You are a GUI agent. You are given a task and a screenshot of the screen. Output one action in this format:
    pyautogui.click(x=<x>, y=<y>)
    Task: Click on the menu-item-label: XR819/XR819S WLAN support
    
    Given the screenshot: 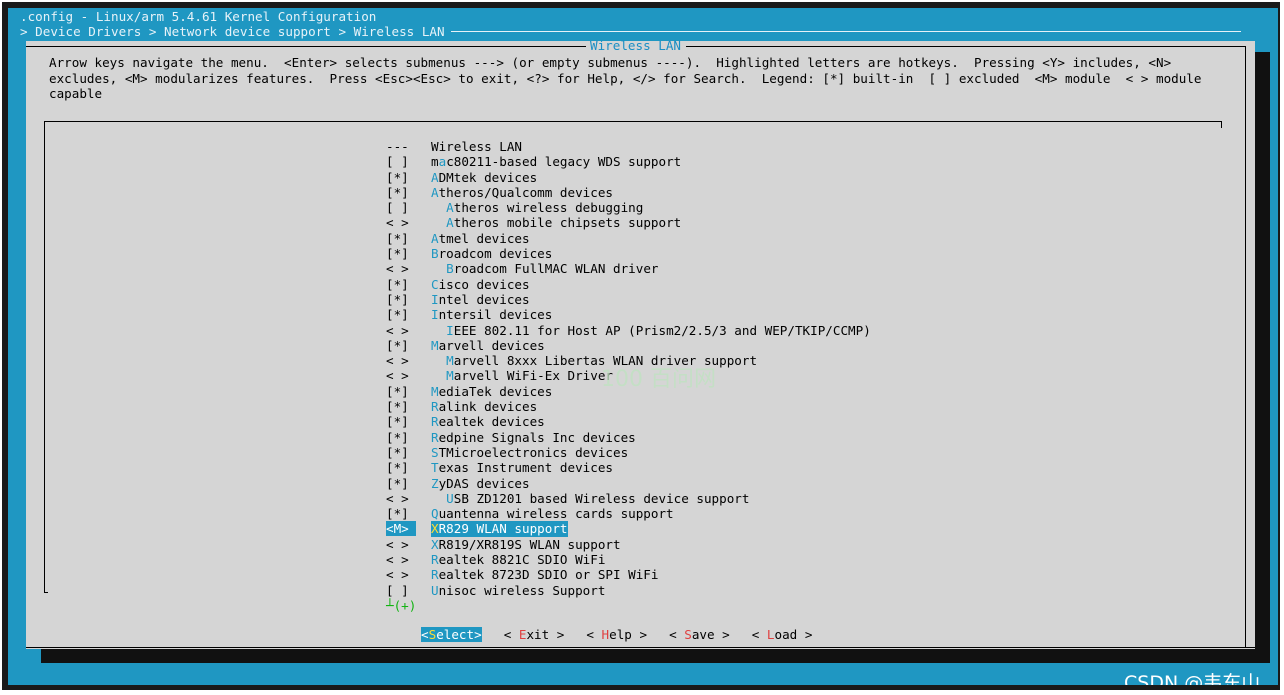 What is the action you would take?
    pyautogui.click(x=526, y=544)
    